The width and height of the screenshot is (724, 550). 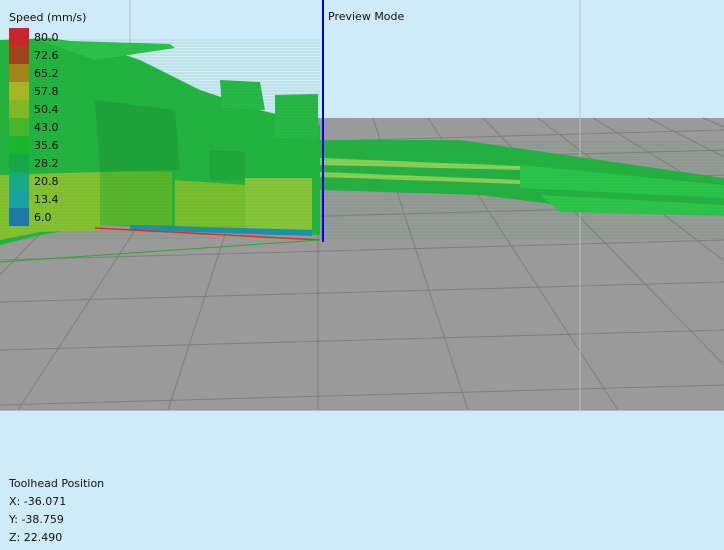 I want to click on toolhead-y: Y: -38.759, so click(x=36, y=519).